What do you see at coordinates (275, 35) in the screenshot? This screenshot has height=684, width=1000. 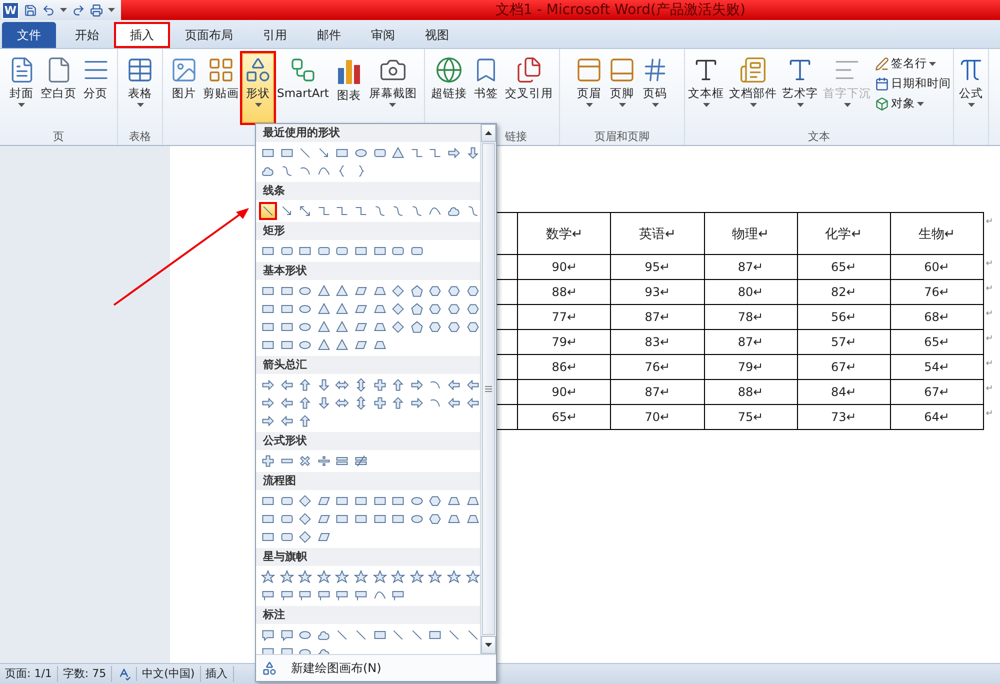 I see `ribbon-tab: 引用` at bounding box center [275, 35].